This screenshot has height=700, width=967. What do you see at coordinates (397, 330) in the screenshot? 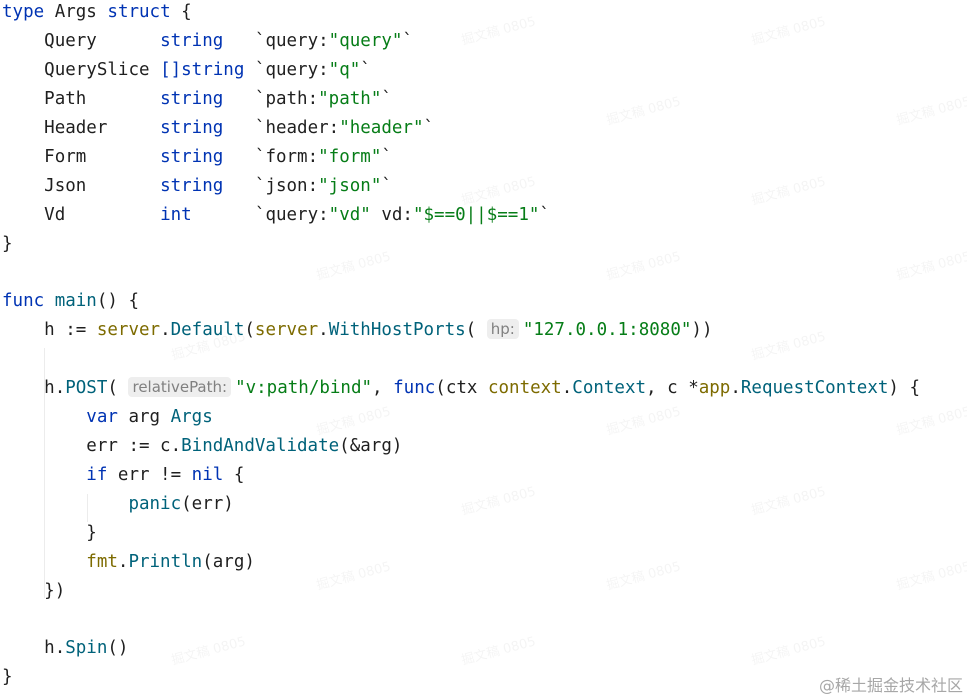
I see `function-call: WithHostPorts` at bounding box center [397, 330].